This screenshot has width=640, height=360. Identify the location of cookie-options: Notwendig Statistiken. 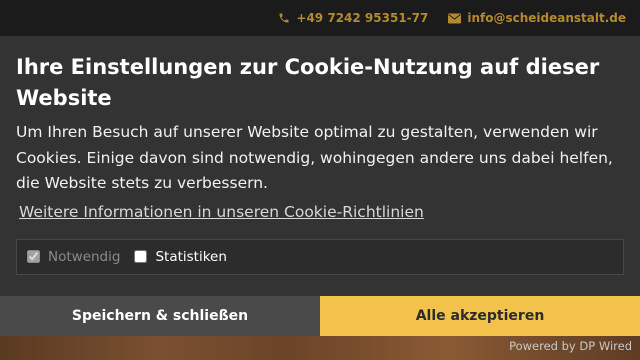
(320, 256).